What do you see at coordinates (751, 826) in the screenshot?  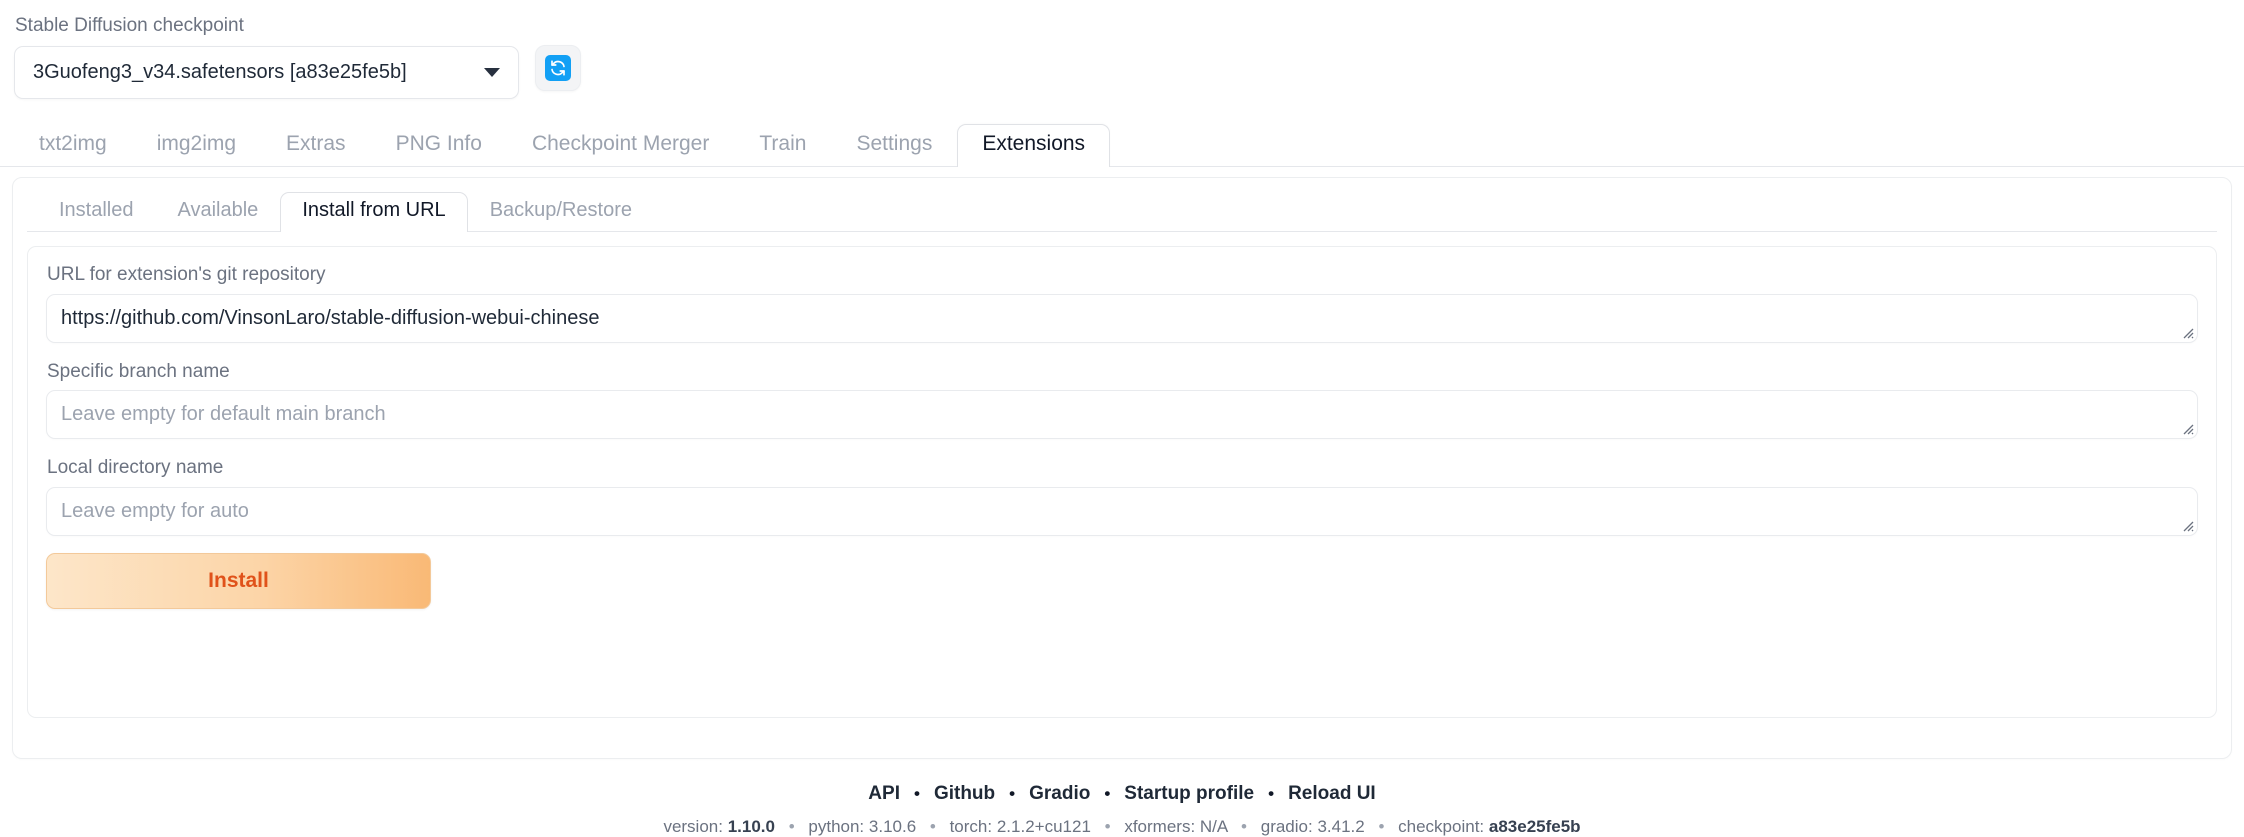 I see `version-value: 1.10.0` at bounding box center [751, 826].